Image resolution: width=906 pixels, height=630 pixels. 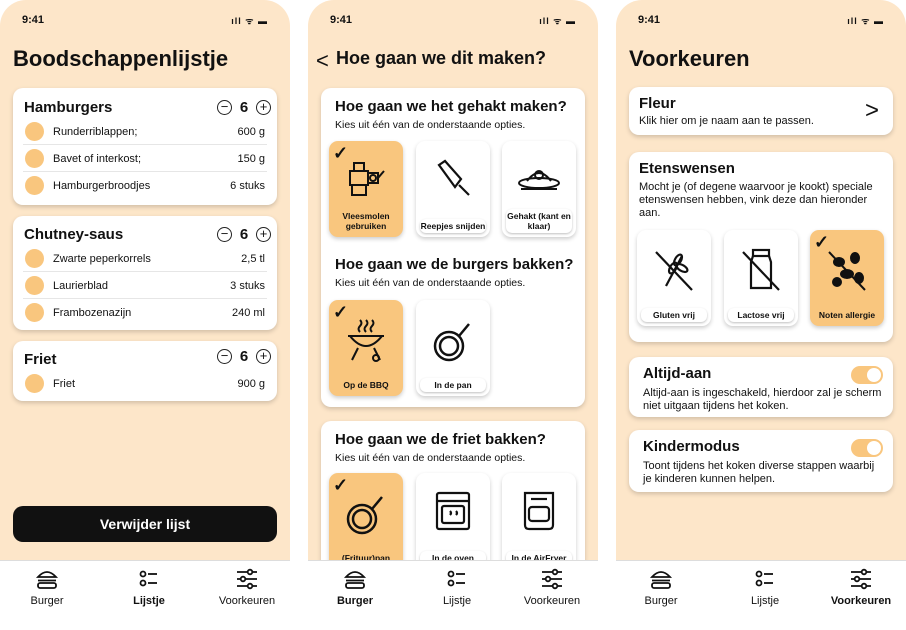 I want to click on list-item: Frambozenazijn 240 ml, so click(x=145, y=312).